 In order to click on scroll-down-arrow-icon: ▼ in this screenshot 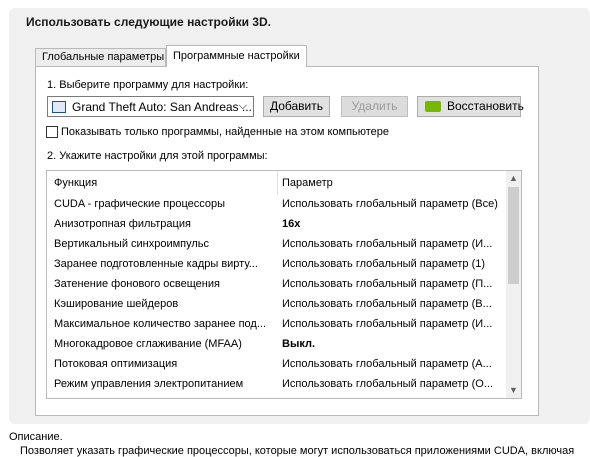, I will do `click(513, 390)`.